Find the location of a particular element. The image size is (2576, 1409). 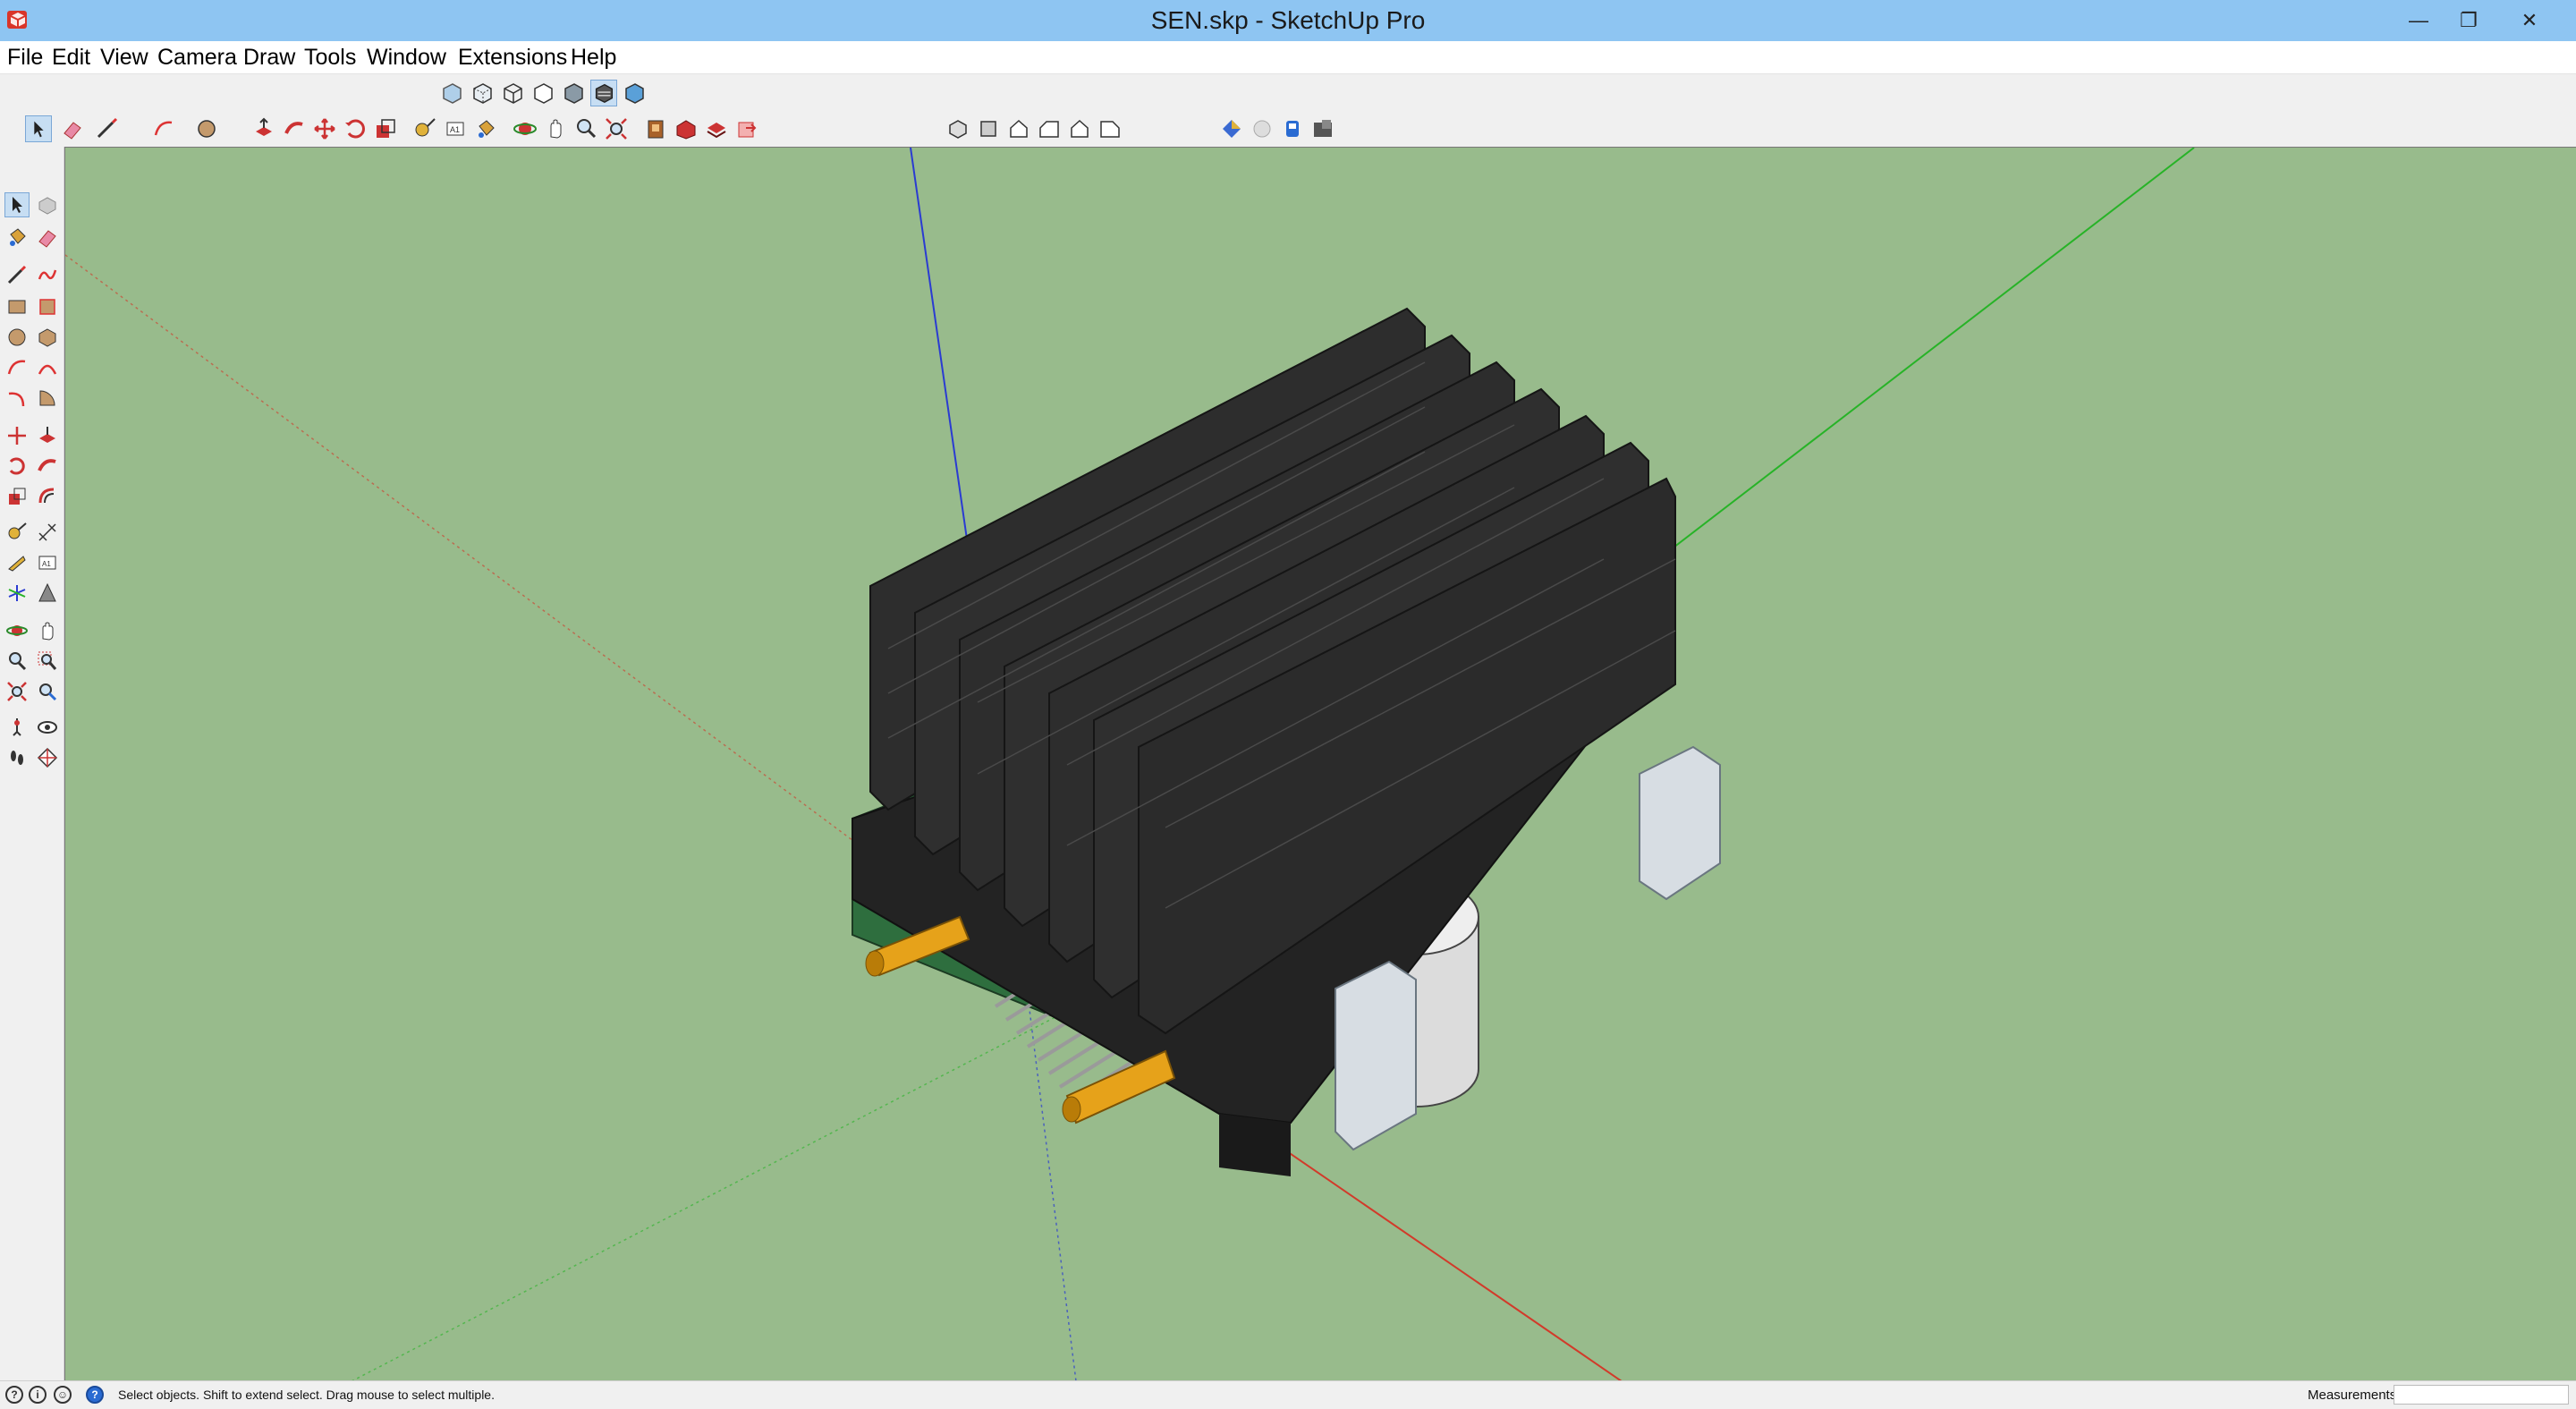

menu-tools: Tools is located at coordinates (330, 57).